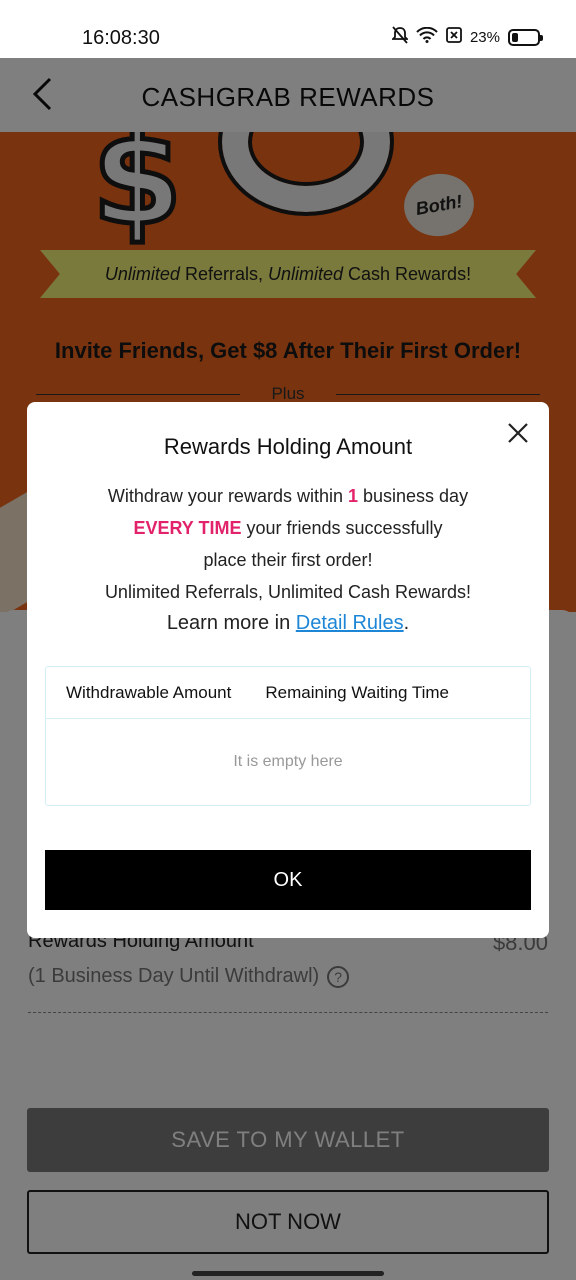 The width and height of the screenshot is (576, 1280). Describe the element at coordinates (231, 623) in the screenshot. I see `learn-prefix: Learn more in` at that location.